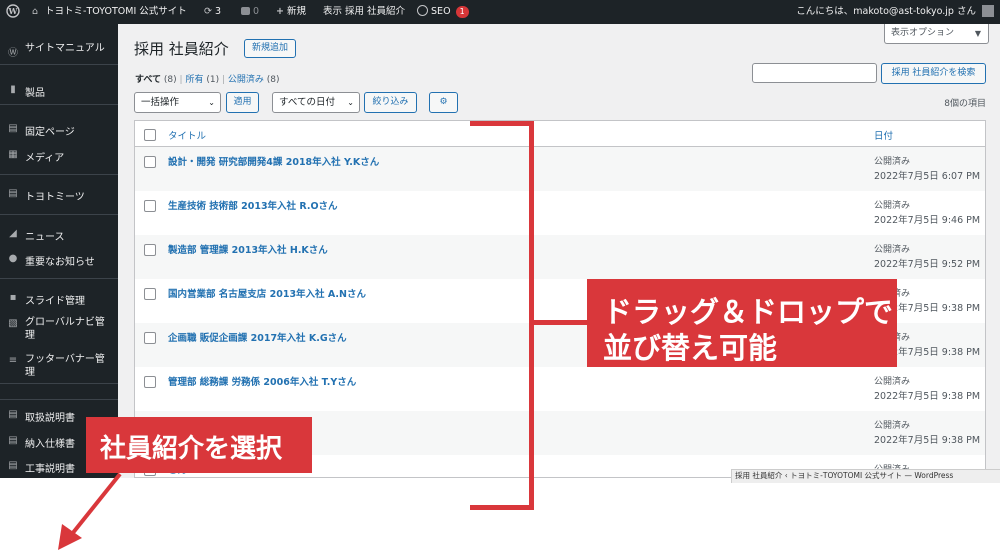 Image resolution: width=1000 pixels, height=557 pixels. I want to click on list-icon: ▤, so click(13, 414).